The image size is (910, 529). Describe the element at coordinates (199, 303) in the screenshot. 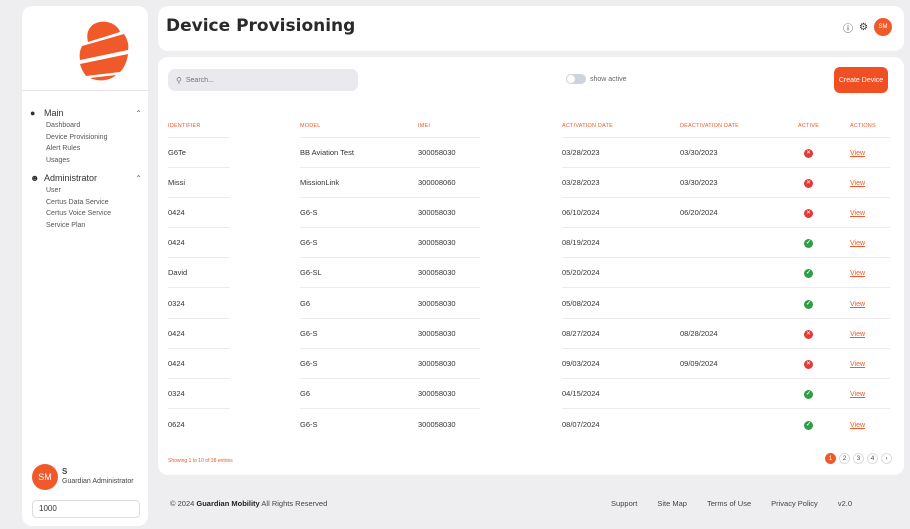

I see `cell-identifier: 0324` at that location.